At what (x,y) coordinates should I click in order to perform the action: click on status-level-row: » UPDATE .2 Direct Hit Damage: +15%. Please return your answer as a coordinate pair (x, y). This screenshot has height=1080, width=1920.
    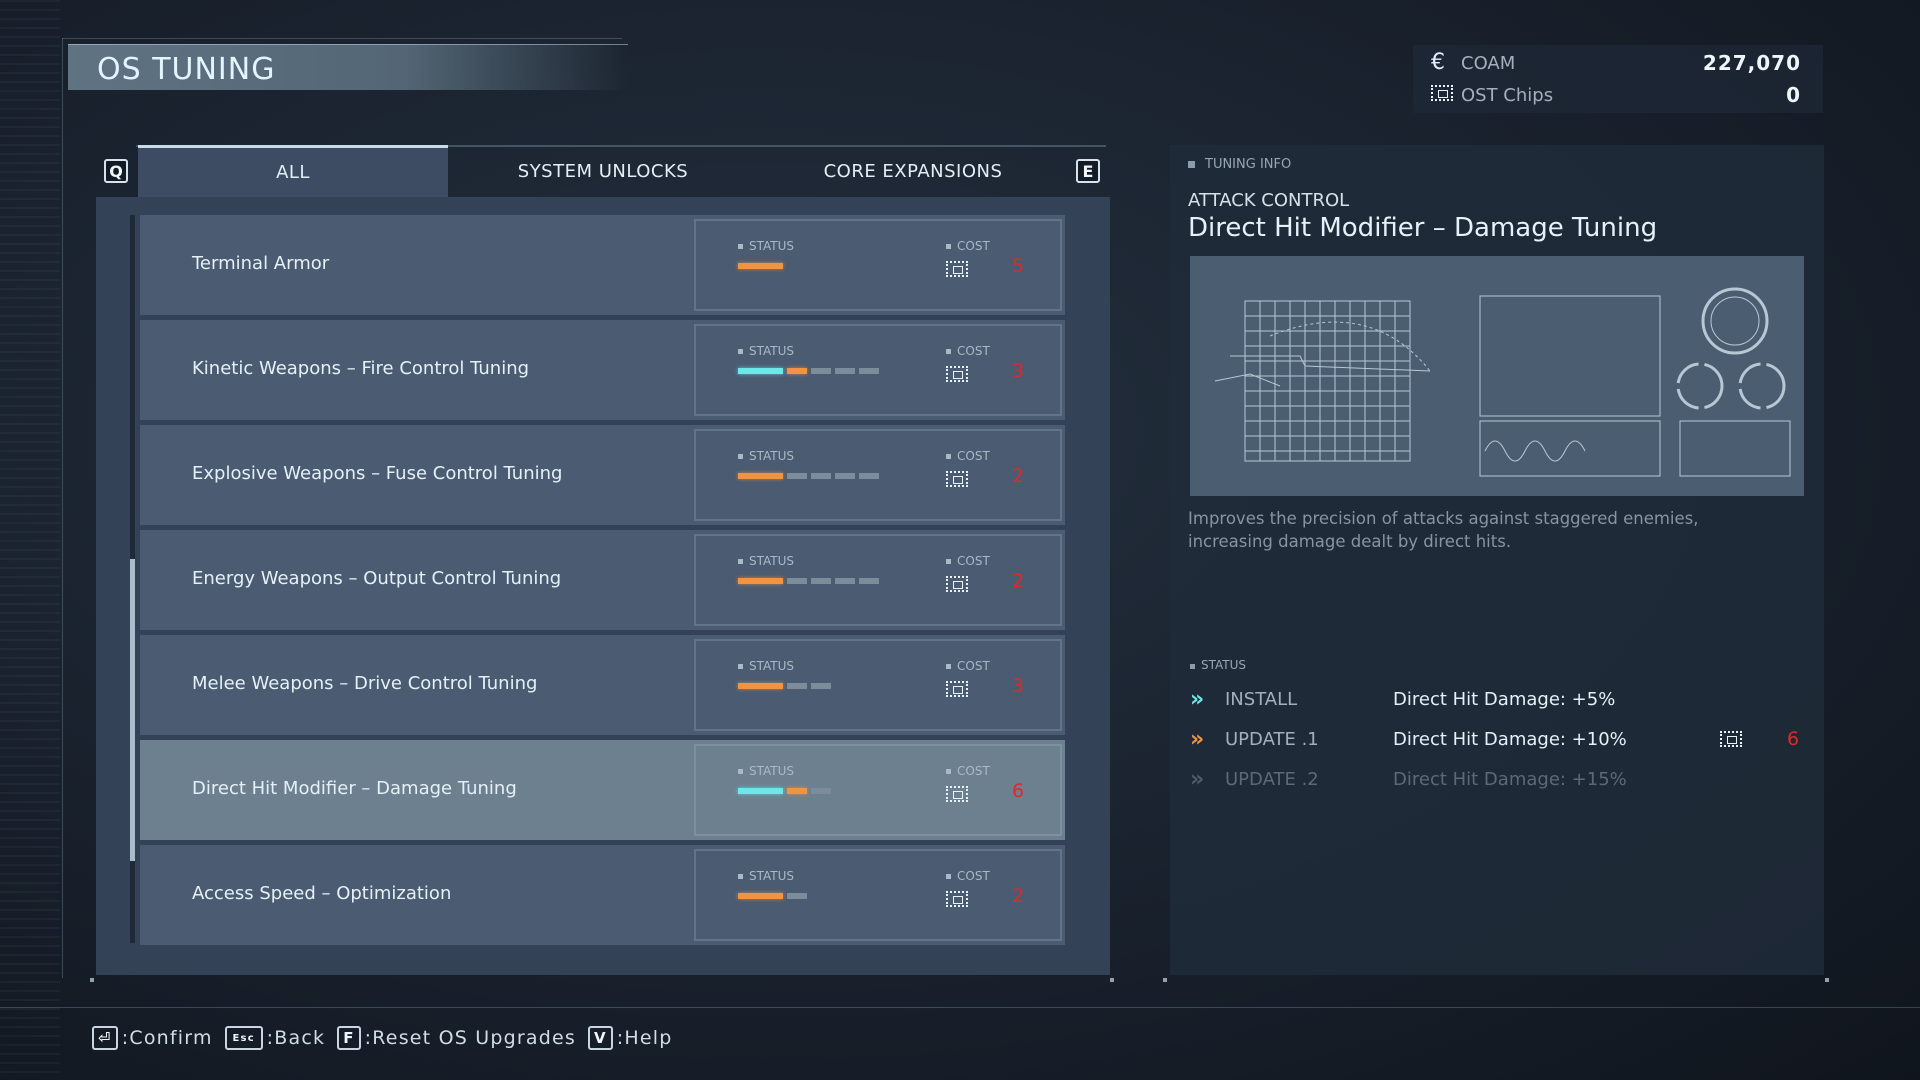
    Looking at the image, I should click on (1495, 780).